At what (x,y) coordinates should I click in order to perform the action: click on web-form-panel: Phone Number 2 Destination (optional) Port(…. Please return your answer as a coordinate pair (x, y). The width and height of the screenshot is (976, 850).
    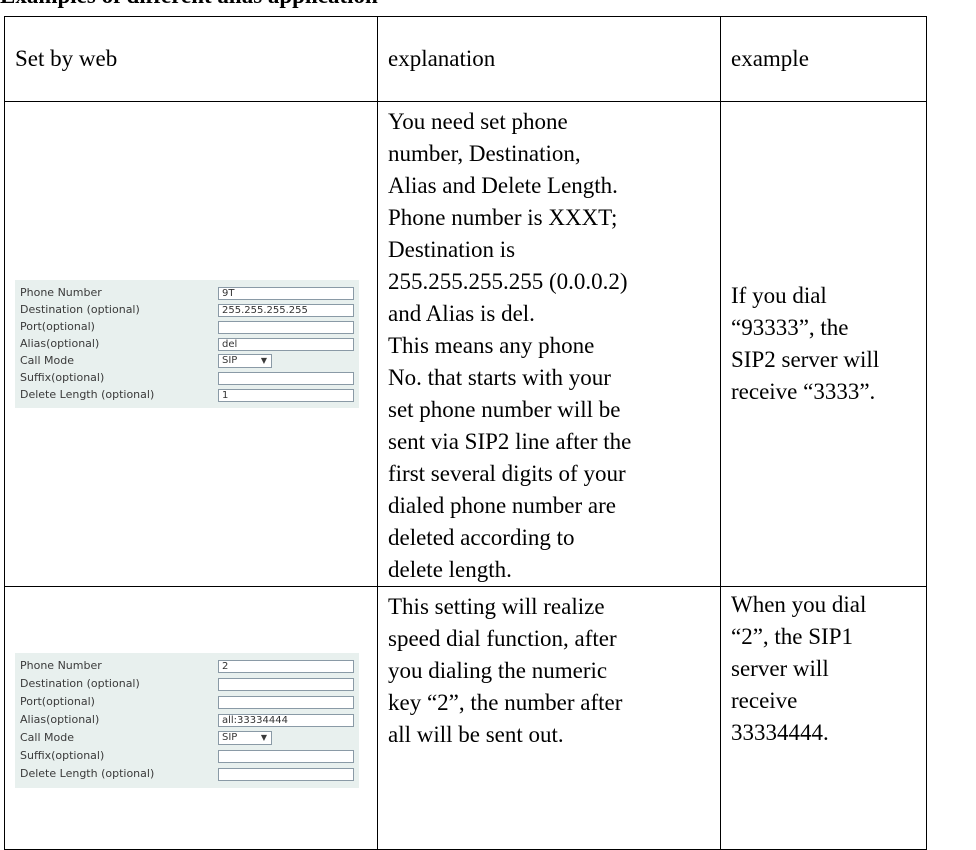
    Looking at the image, I should click on (187, 720).